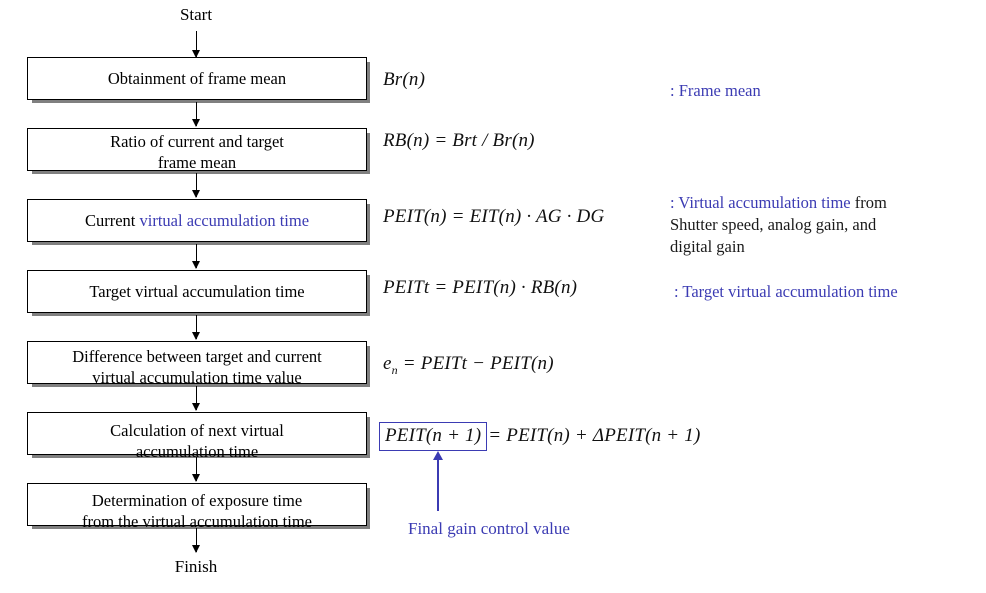  I want to click on process-box-calculation-of-next-virtual-accumulation-time, so click(197, 433).